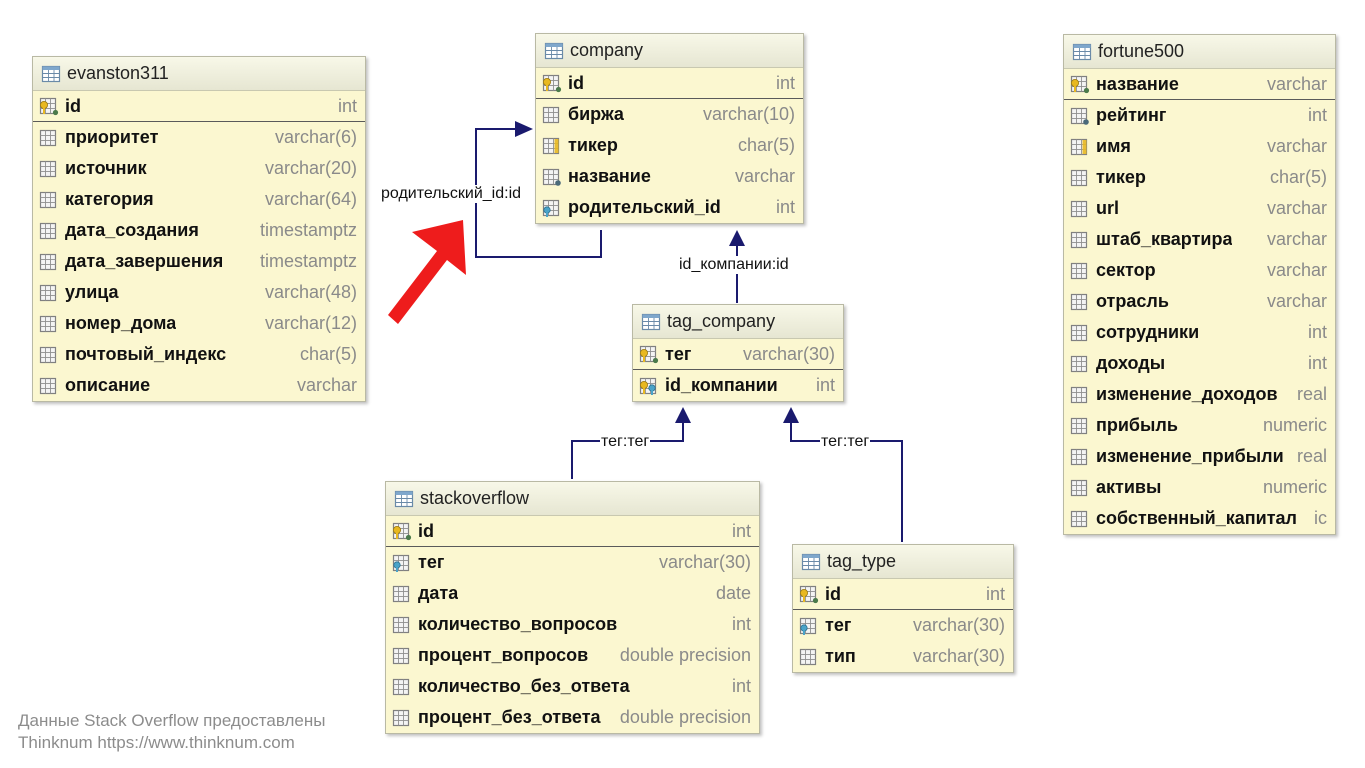 Image resolution: width=1365 pixels, height=768 pixels. I want to click on column-row: прибыль numeric, so click(1199, 425).